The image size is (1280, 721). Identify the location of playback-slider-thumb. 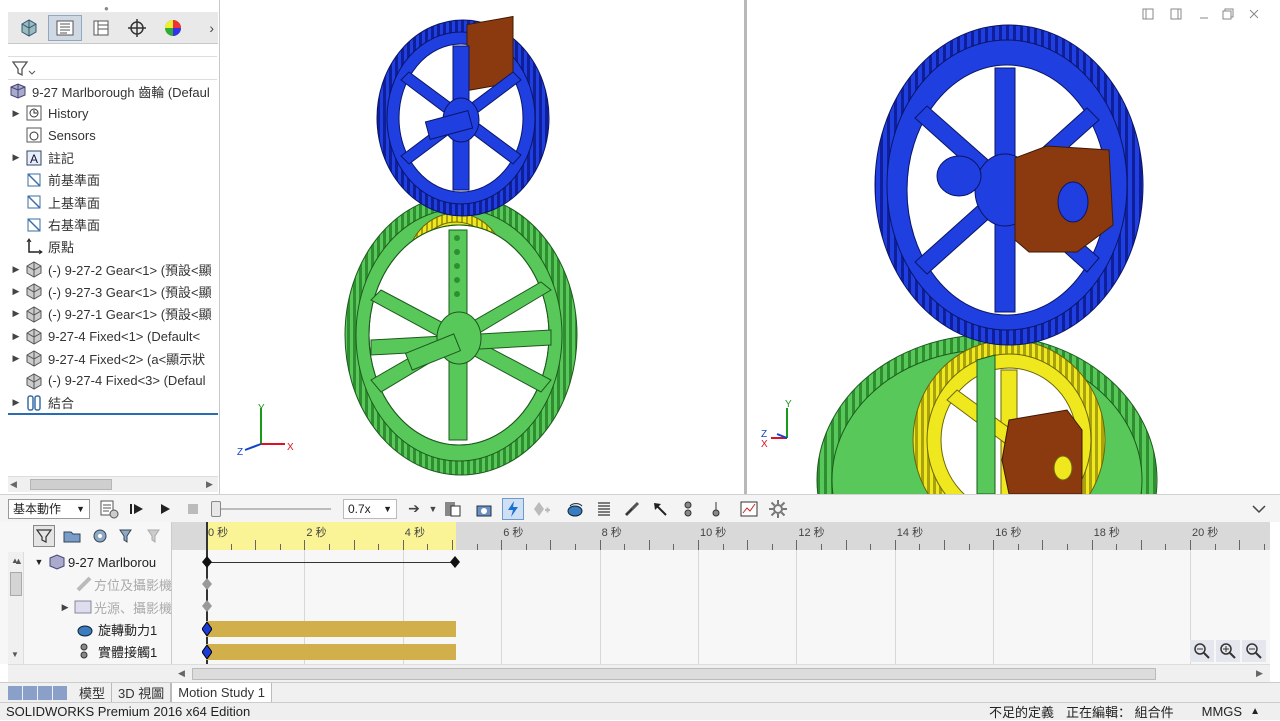
(216, 508).